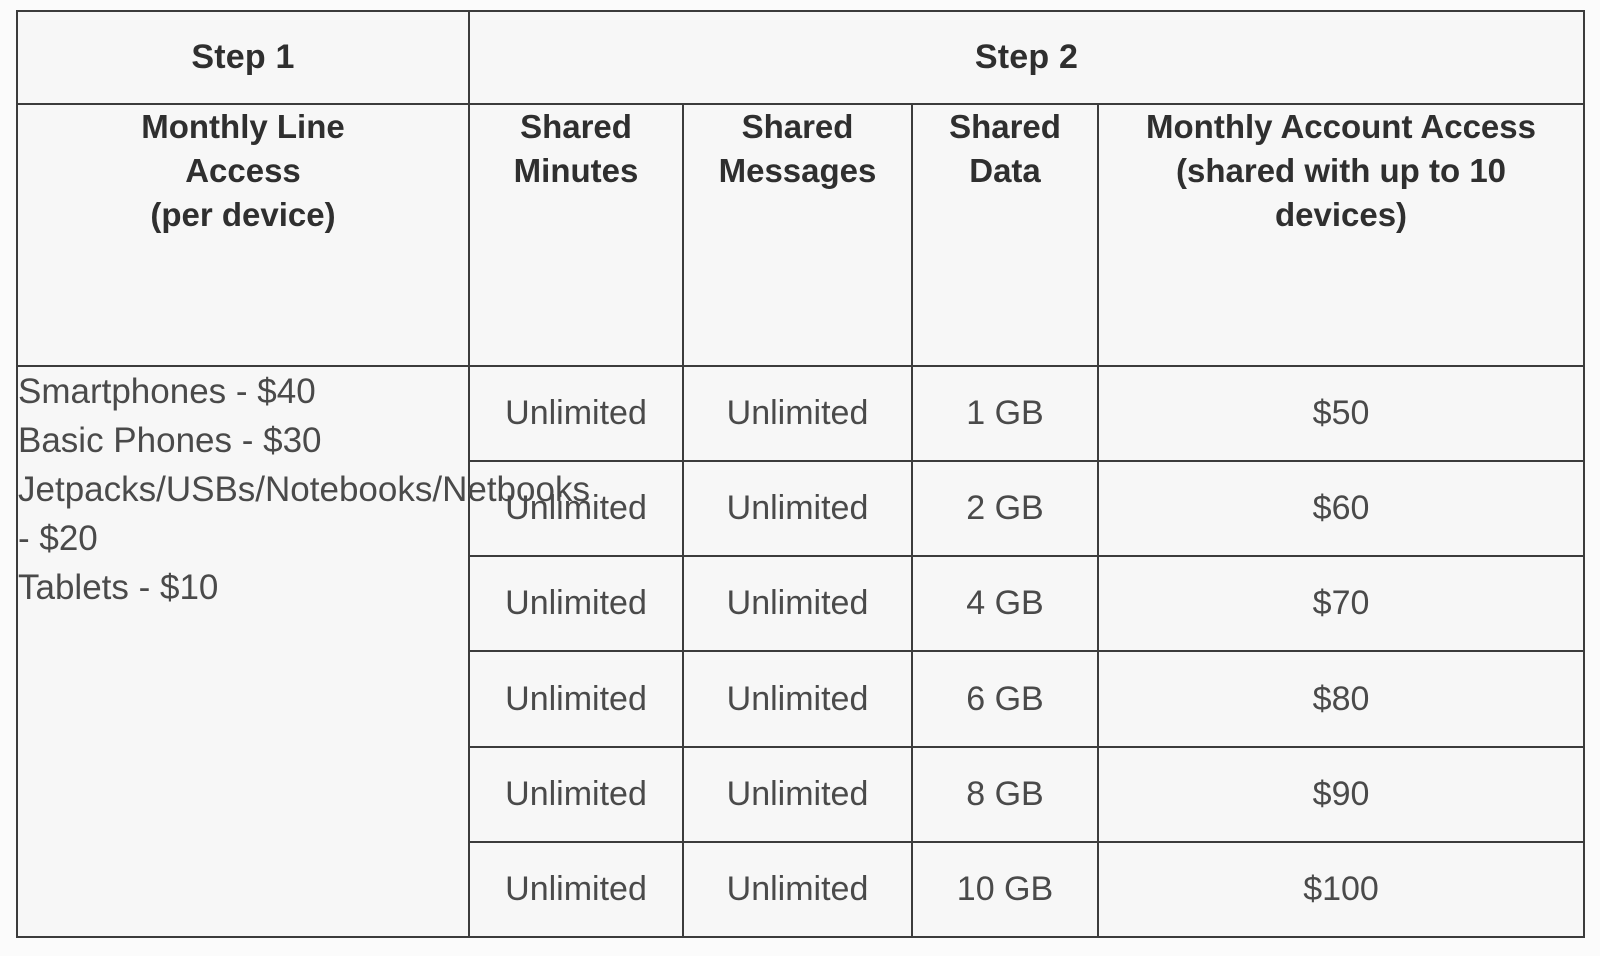 Image resolution: width=1600 pixels, height=956 pixels. Describe the element at coordinates (1341, 604) in the screenshot. I see `cell-monthly-account-access: $70` at that location.